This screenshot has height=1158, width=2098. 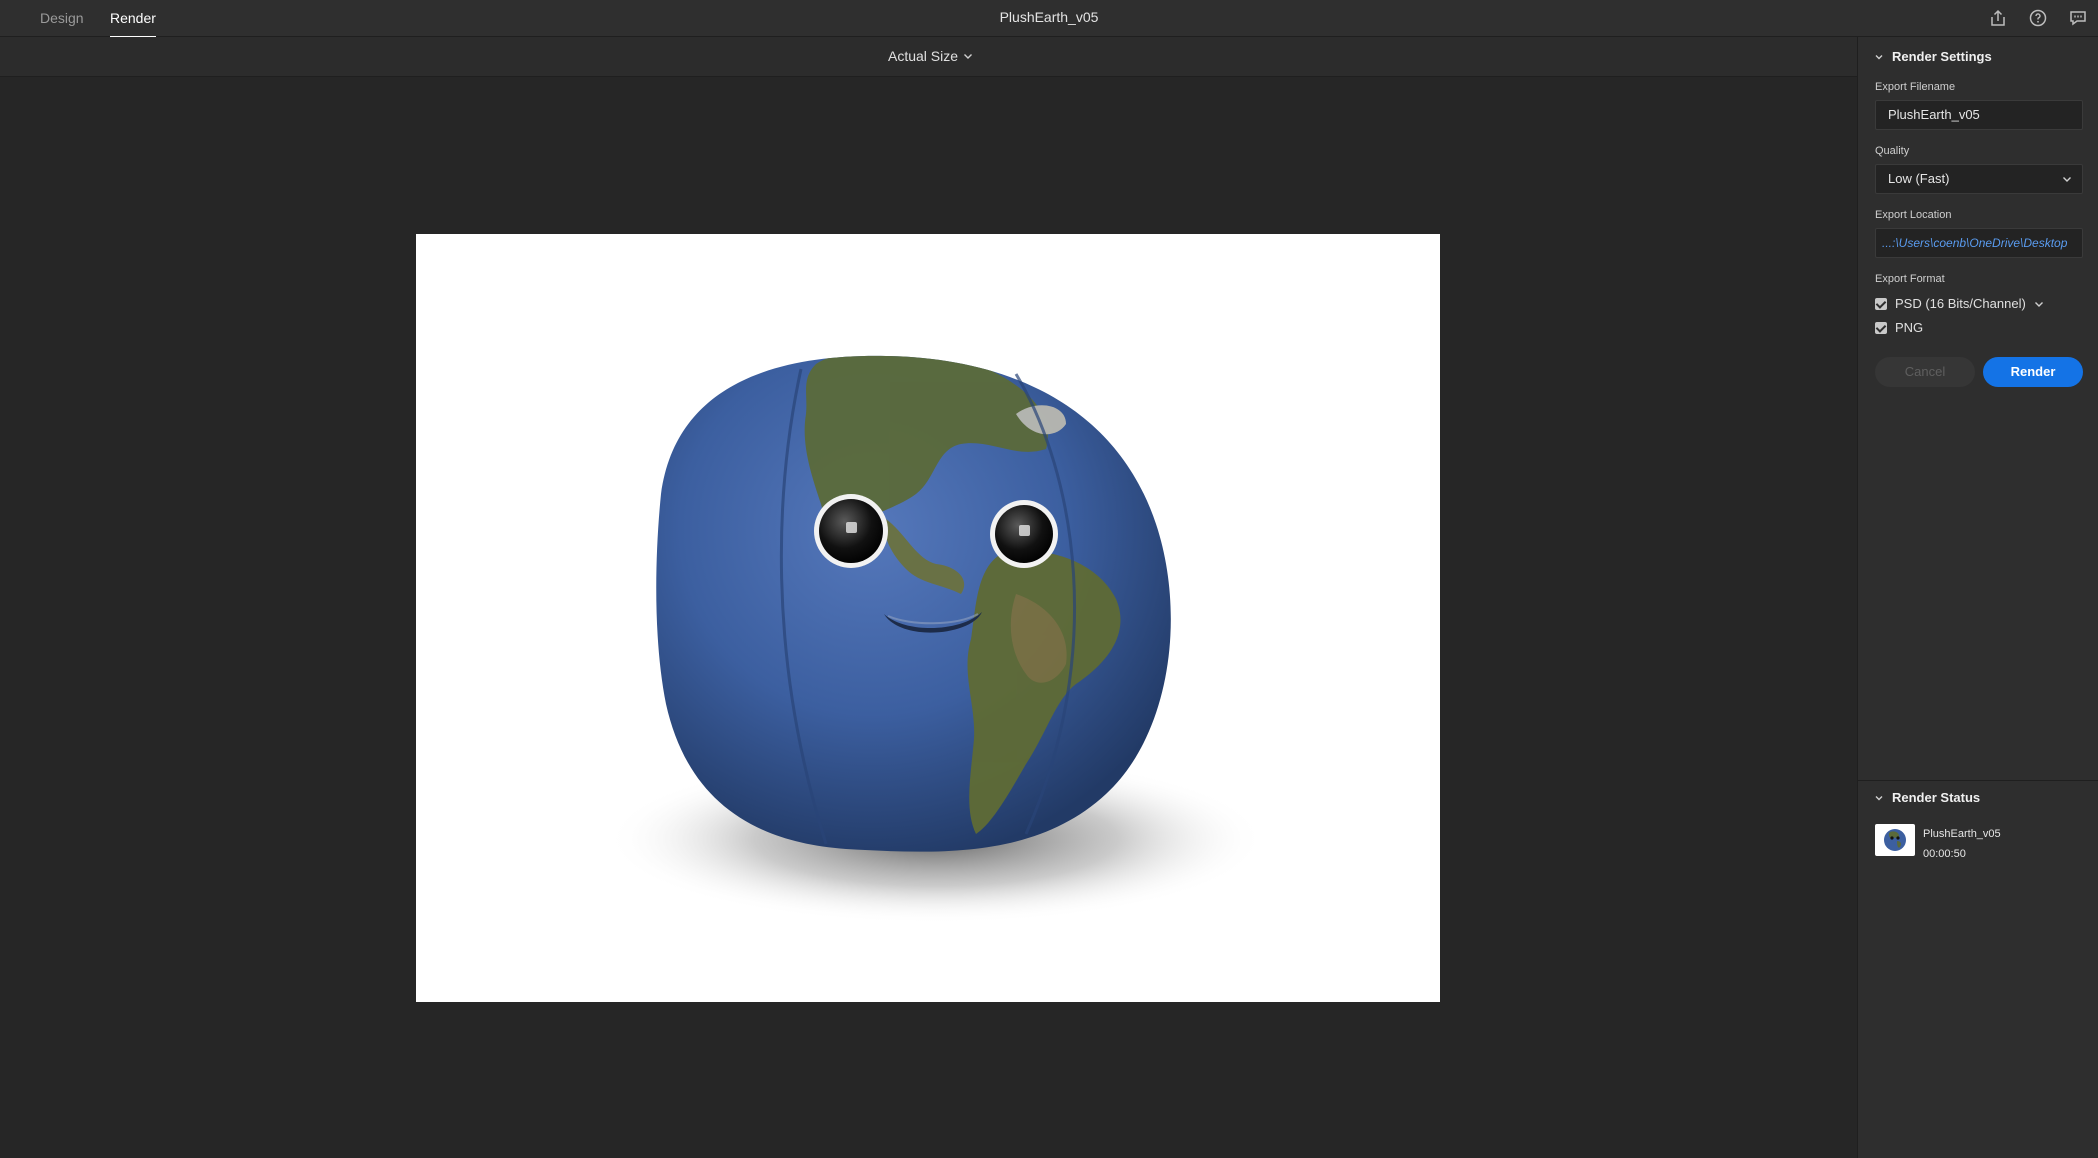 What do you see at coordinates (1979, 179) in the screenshot?
I see `quality-select: Low (Fast)` at bounding box center [1979, 179].